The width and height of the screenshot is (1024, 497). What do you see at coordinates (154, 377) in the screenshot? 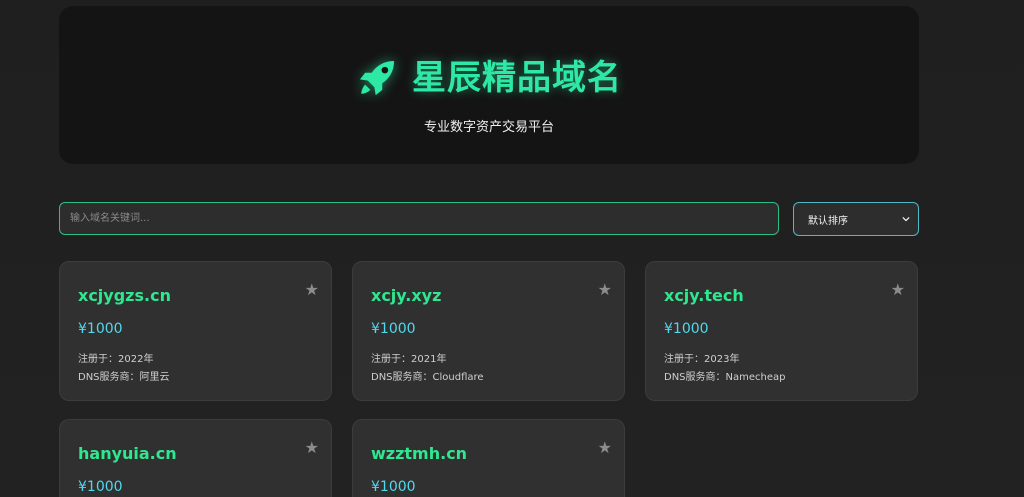
I see `dns-value: 阿里云` at bounding box center [154, 377].